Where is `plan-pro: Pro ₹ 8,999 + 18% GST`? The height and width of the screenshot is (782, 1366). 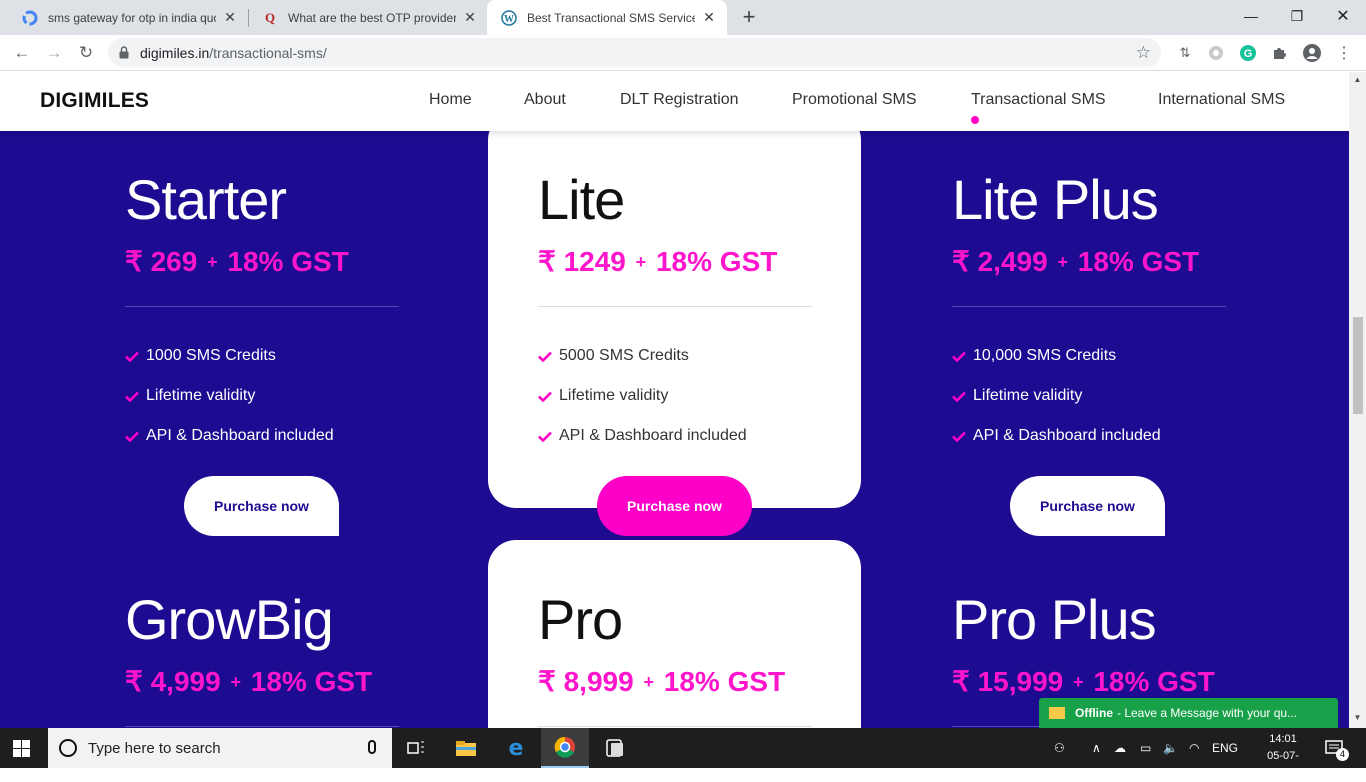 plan-pro: Pro ₹ 8,999 + 18% GST is located at coordinates (675, 658).